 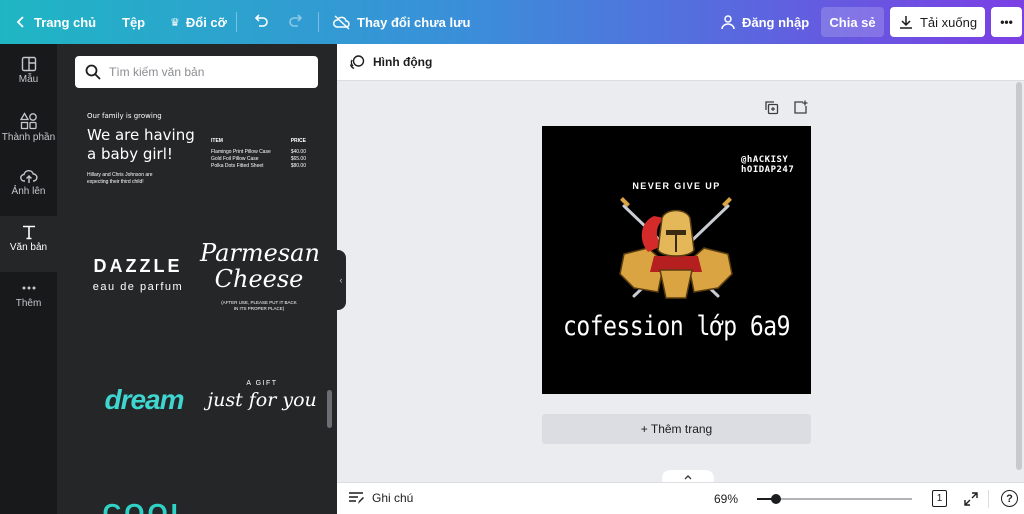 I want to click on notes-button: Ghi chú, so click(x=380, y=498).